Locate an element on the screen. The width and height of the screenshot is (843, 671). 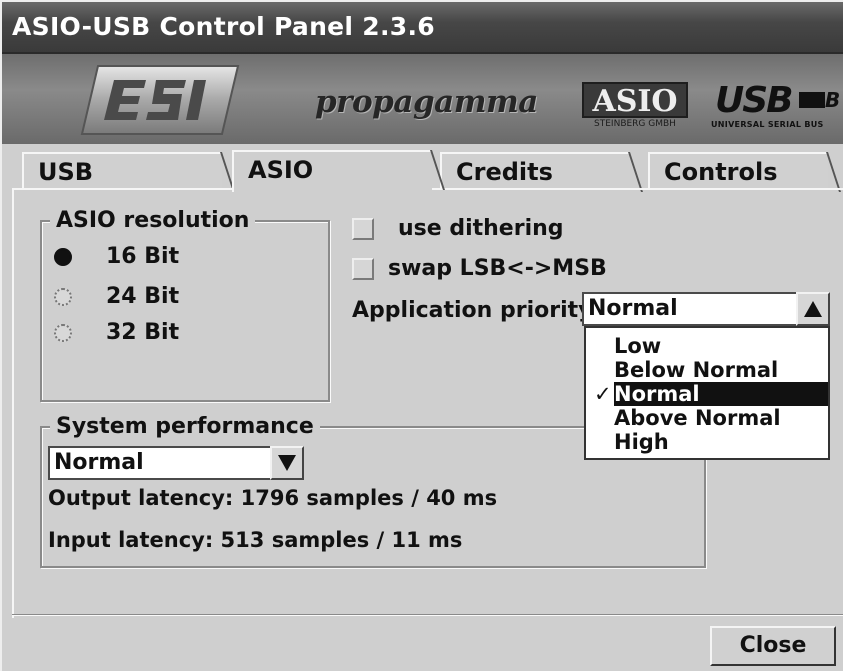
radio-selected-icon is located at coordinates (63, 257).